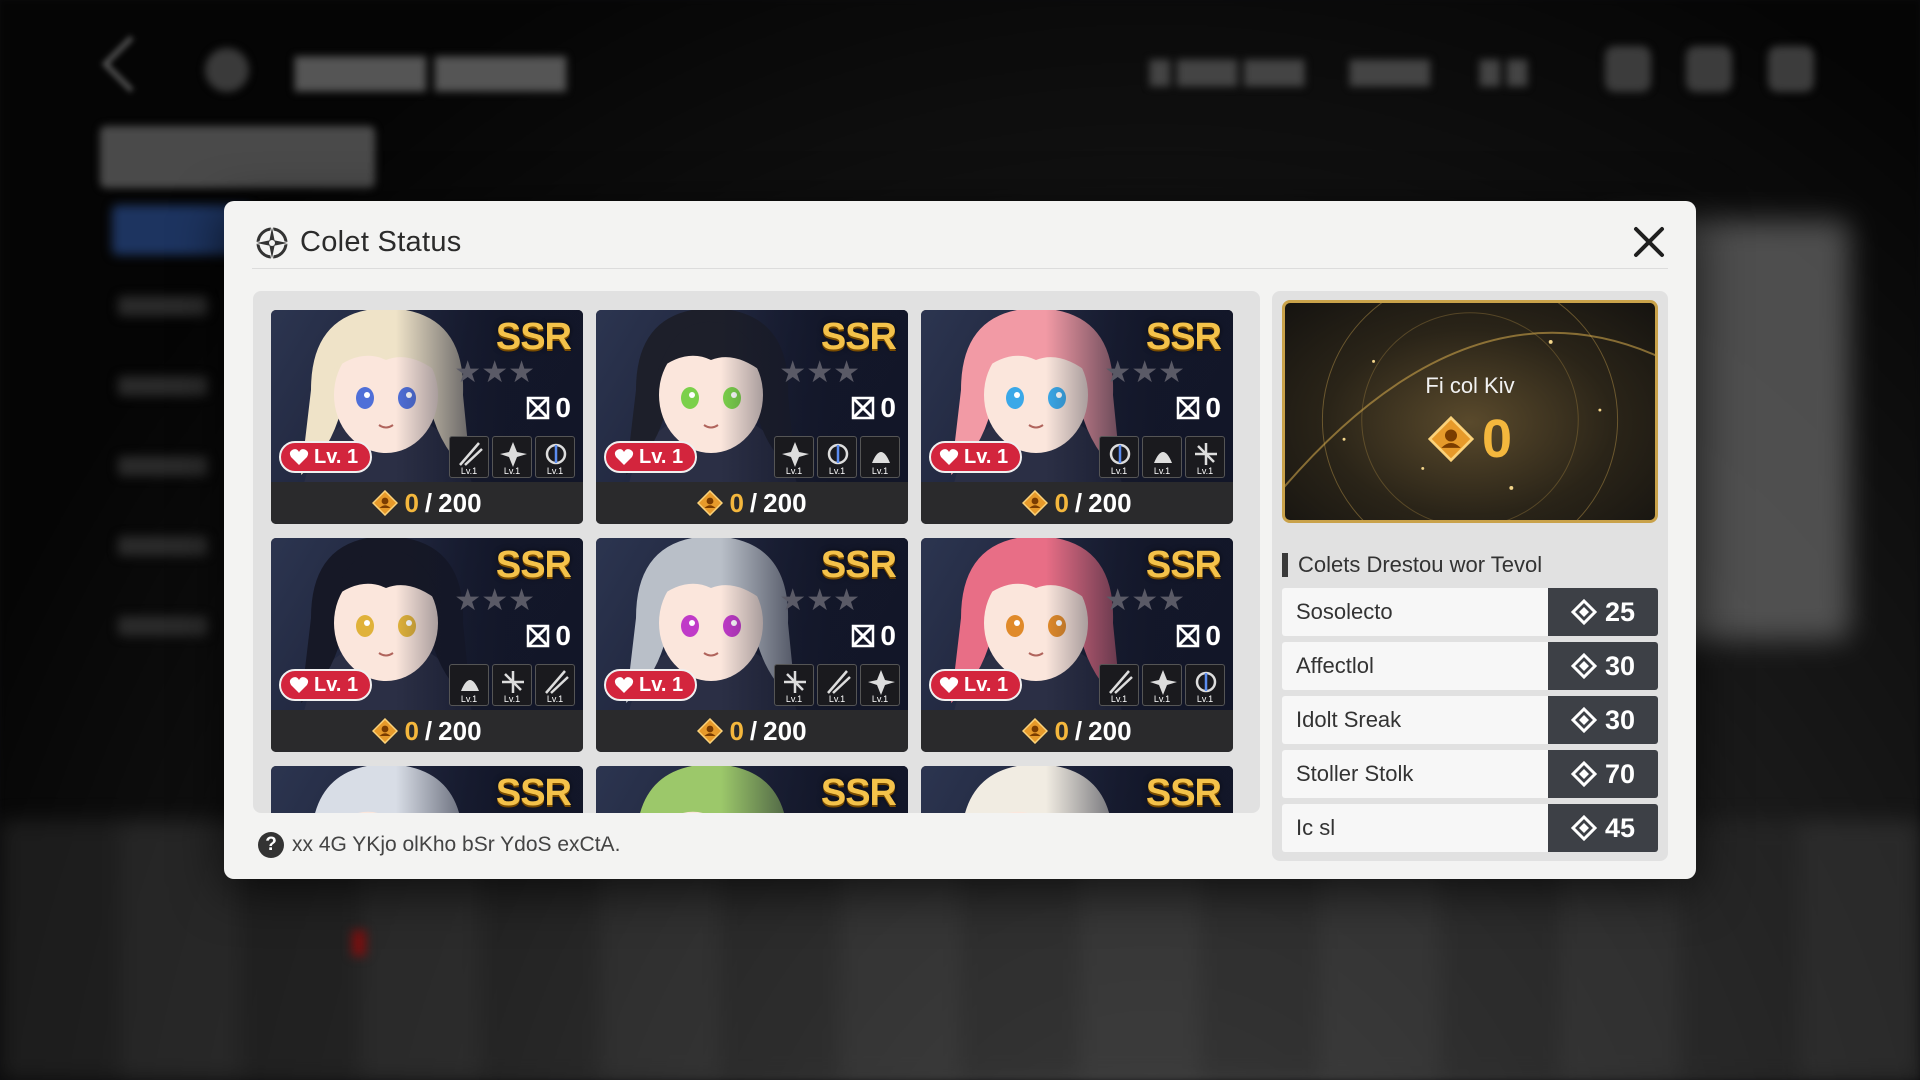 This screenshot has width=1920, height=1080. What do you see at coordinates (1077, 731) in the screenshot?
I see `progress-bar: 0 / 200` at bounding box center [1077, 731].